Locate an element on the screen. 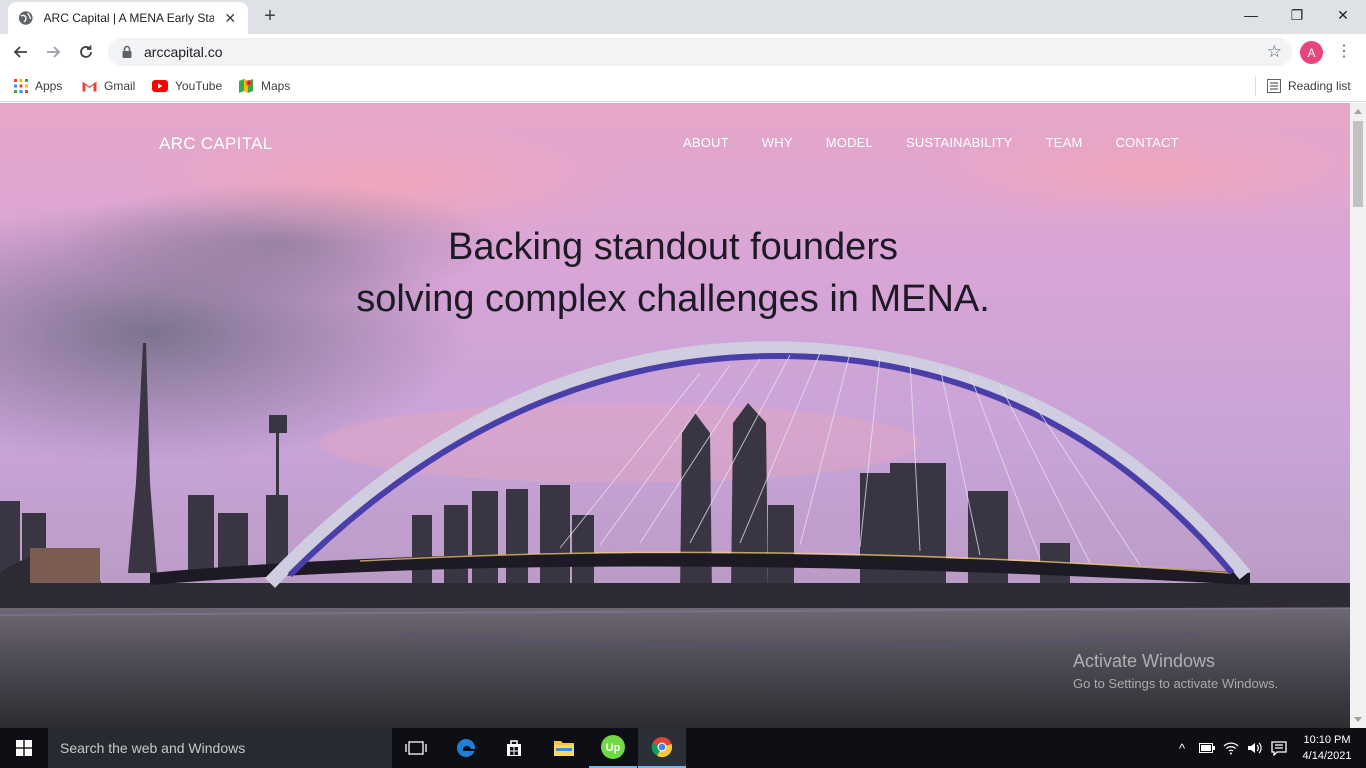  scroll-down-icon is located at coordinates (1358, 719).